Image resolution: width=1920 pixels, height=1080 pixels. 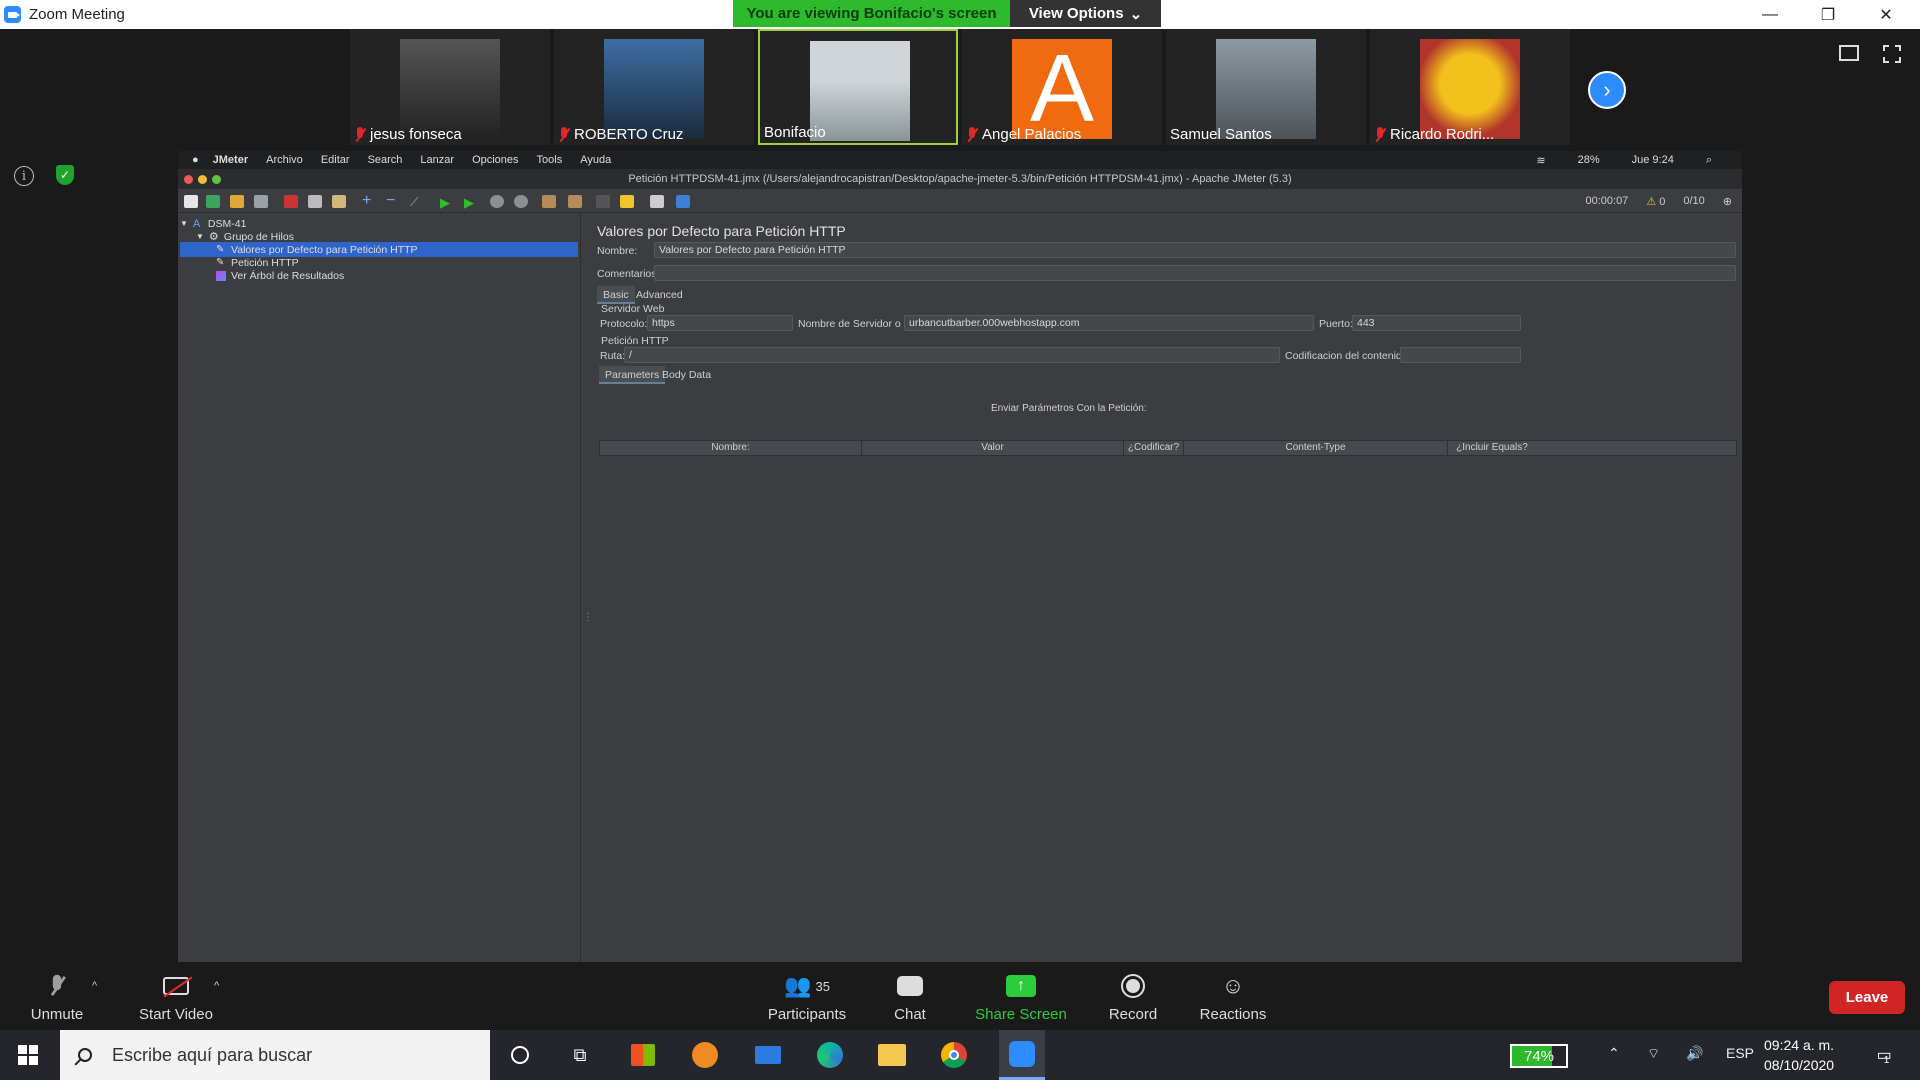 I want to click on fullscreen-icon, so click(x=1892, y=54).